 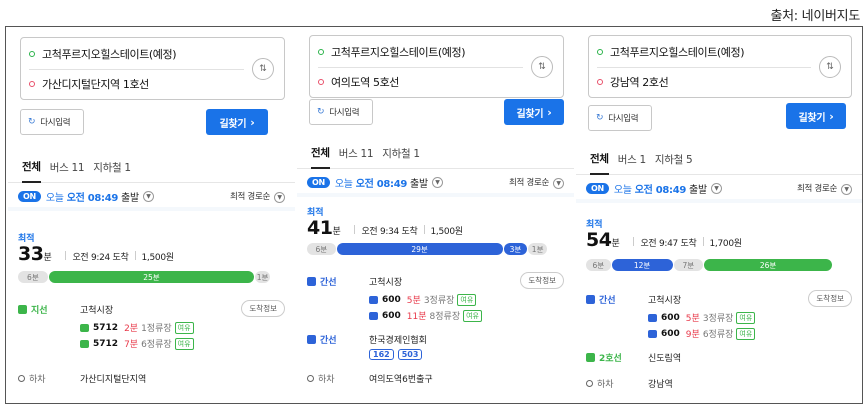 What do you see at coordinates (622, 190) in the screenshot?
I see `time-prefix: 오늘` at bounding box center [622, 190].